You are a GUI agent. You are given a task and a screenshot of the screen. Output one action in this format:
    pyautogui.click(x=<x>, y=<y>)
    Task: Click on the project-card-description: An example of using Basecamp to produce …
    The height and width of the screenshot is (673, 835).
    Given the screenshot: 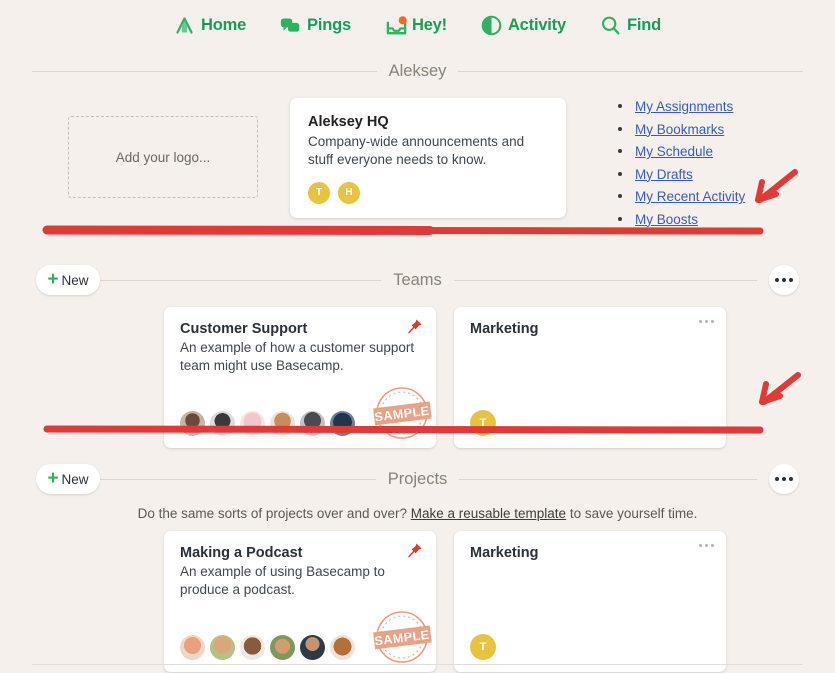 What is the action you would take?
    pyautogui.click(x=282, y=580)
    